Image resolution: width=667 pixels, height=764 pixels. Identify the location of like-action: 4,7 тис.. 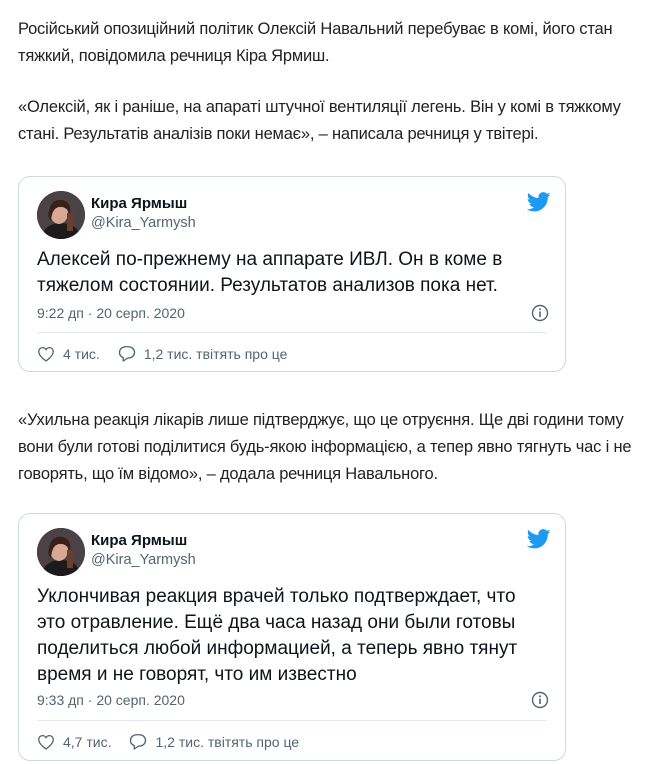
(74, 742).